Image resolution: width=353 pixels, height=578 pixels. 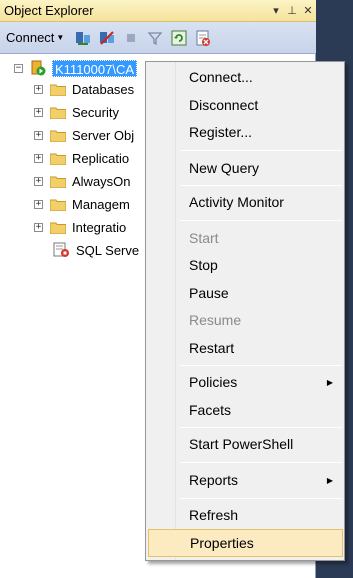 I want to click on tree-node-label: AlwaysOn, so click(x=101, y=181).